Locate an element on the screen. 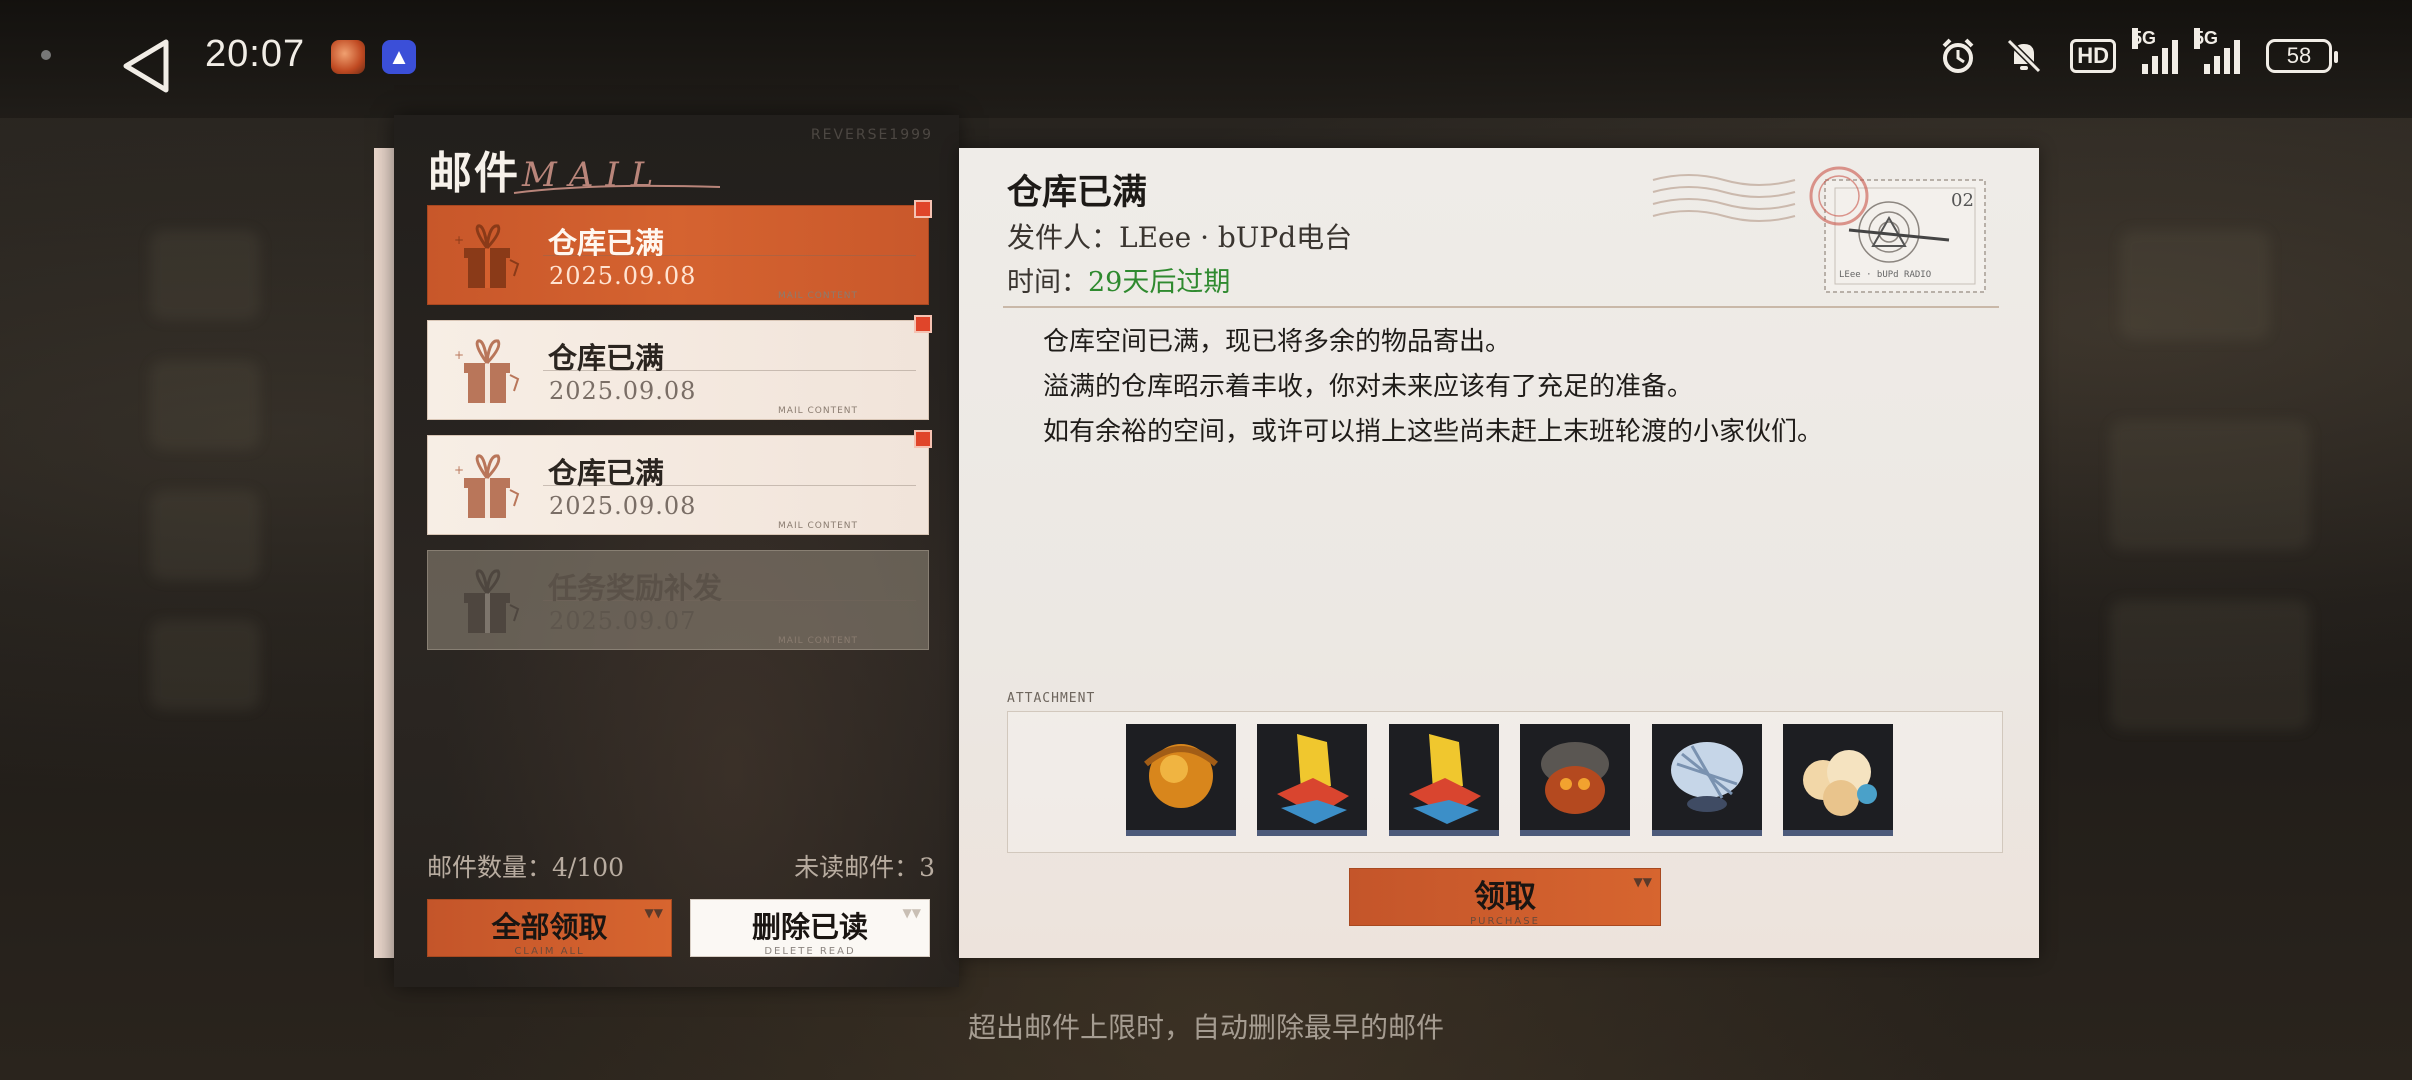 This screenshot has height=1080, width=2412. attachment-label: ATTACHMENT is located at coordinates (1051, 698).